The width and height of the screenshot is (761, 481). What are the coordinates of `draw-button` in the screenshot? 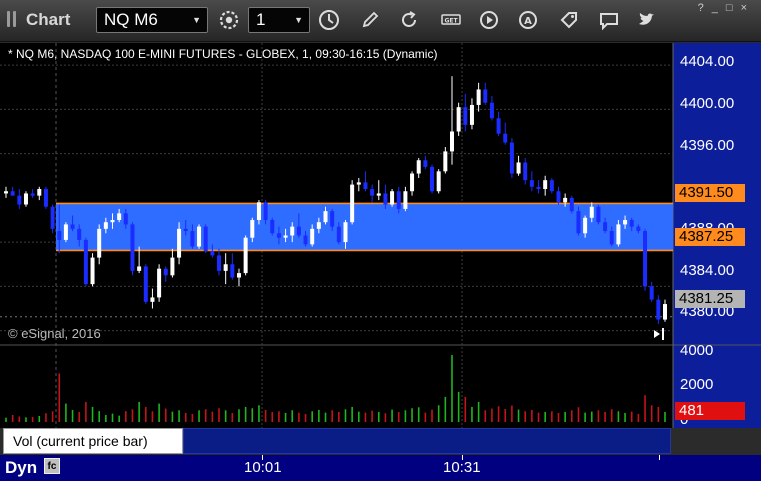 It's located at (370, 20).